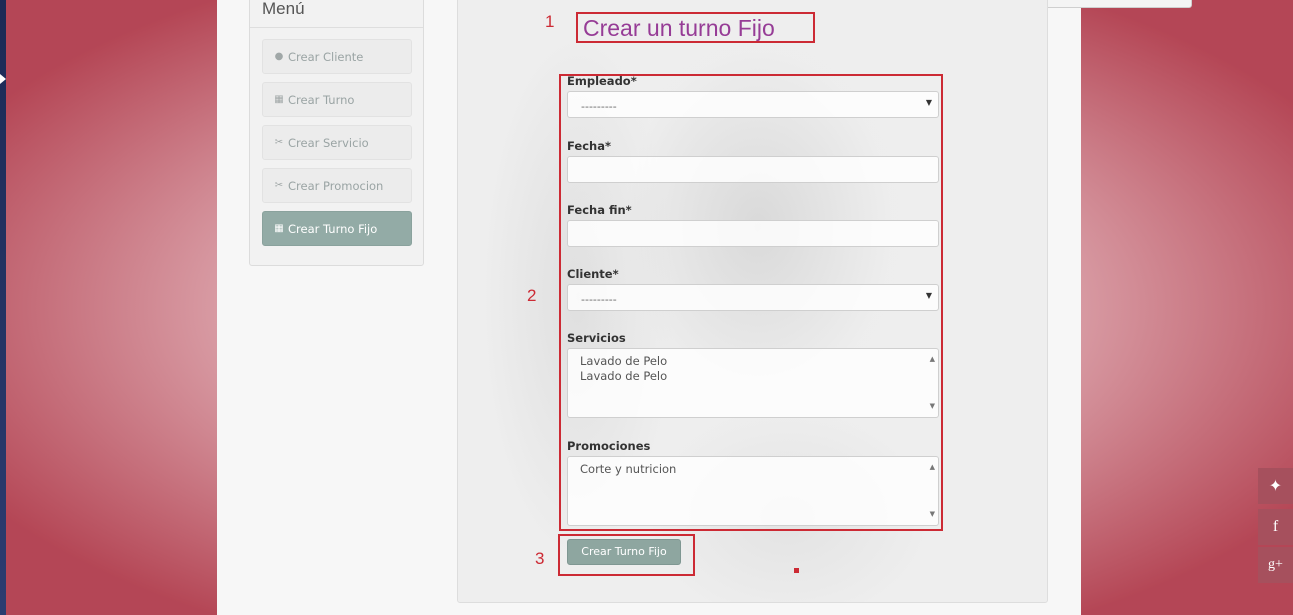 The image size is (1293, 615). I want to click on annotation-dot, so click(796, 570).